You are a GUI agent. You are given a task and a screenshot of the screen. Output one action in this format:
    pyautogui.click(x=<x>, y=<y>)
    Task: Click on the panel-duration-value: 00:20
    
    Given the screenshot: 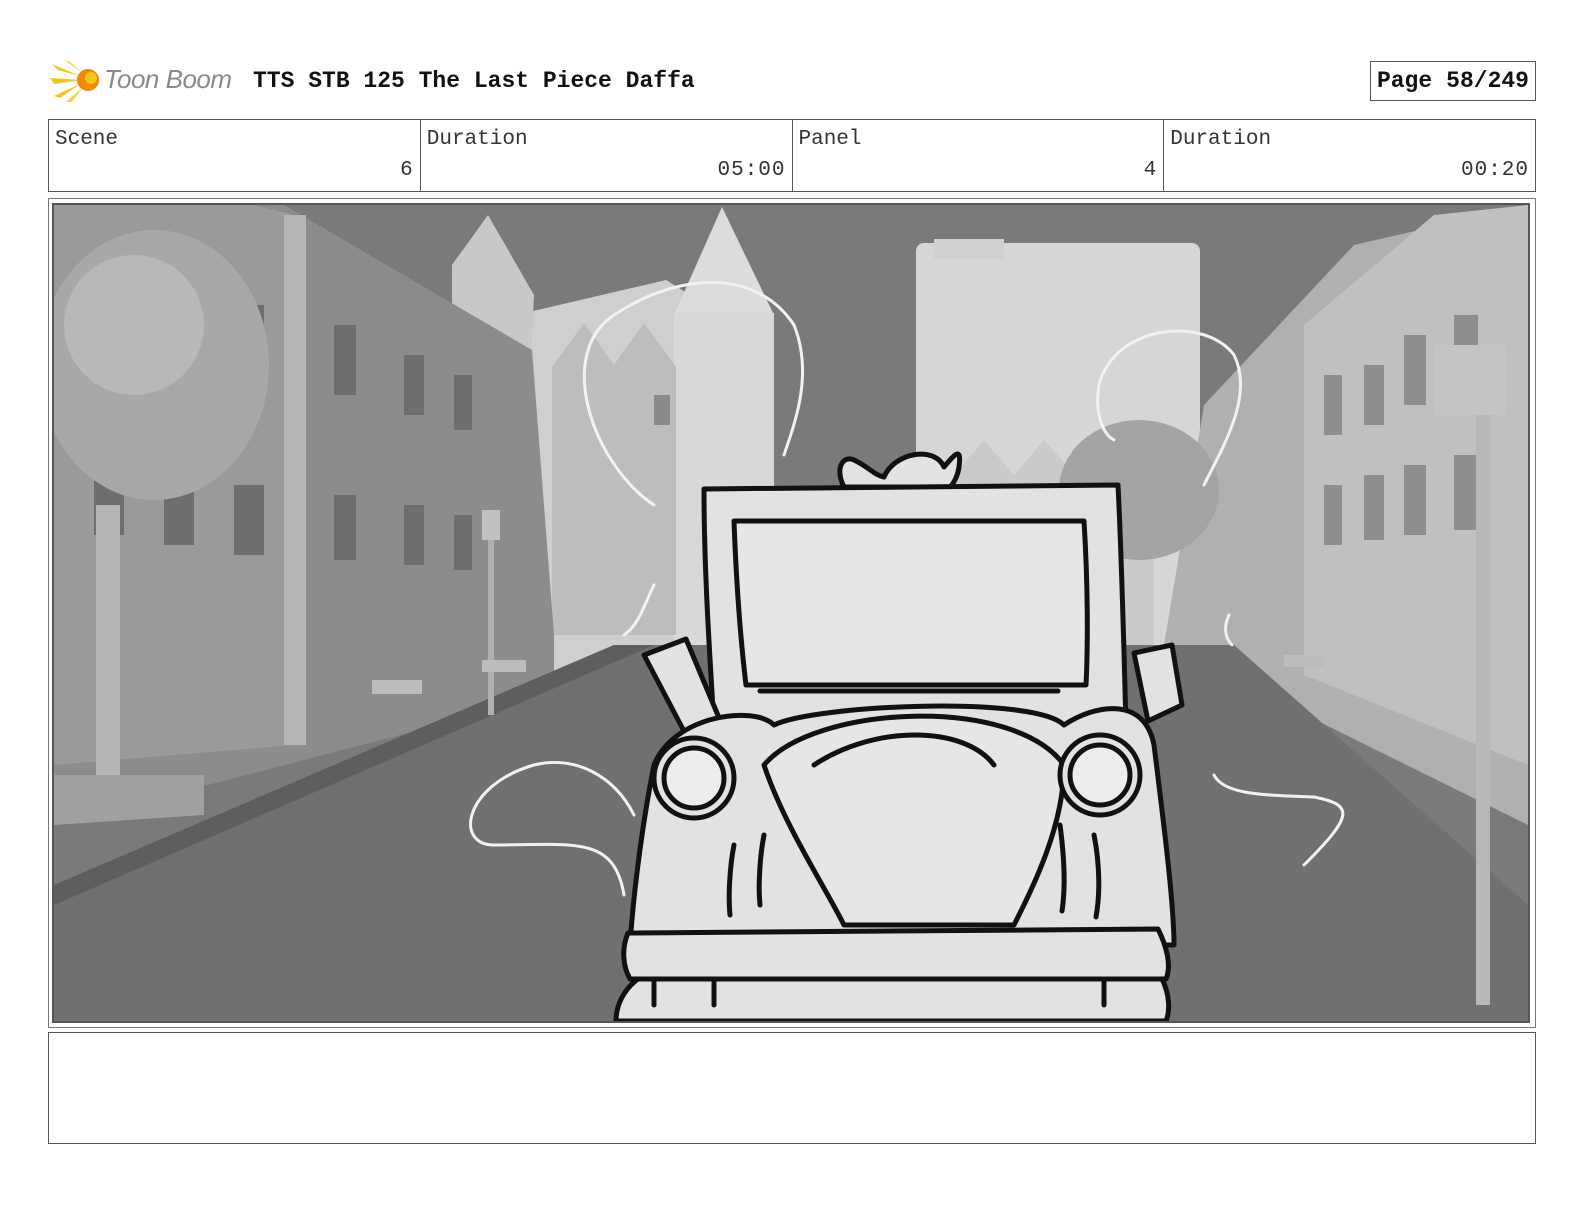 What is the action you would take?
    pyautogui.click(x=1494, y=170)
    